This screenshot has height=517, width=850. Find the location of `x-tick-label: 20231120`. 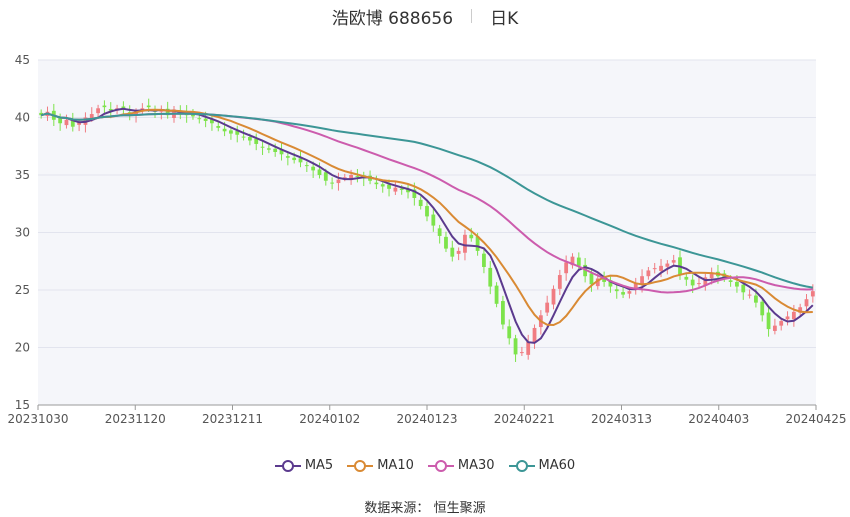

x-tick-label: 20231120 is located at coordinates (135, 419).